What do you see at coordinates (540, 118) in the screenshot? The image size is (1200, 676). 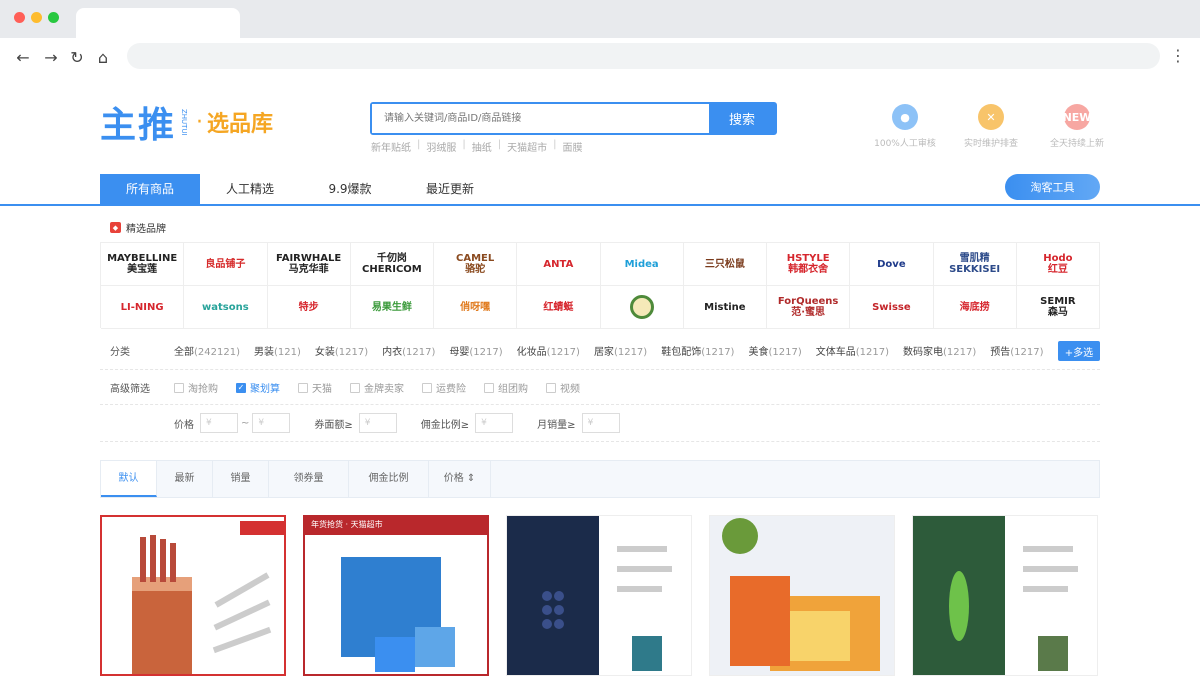 I see `search-input` at bounding box center [540, 118].